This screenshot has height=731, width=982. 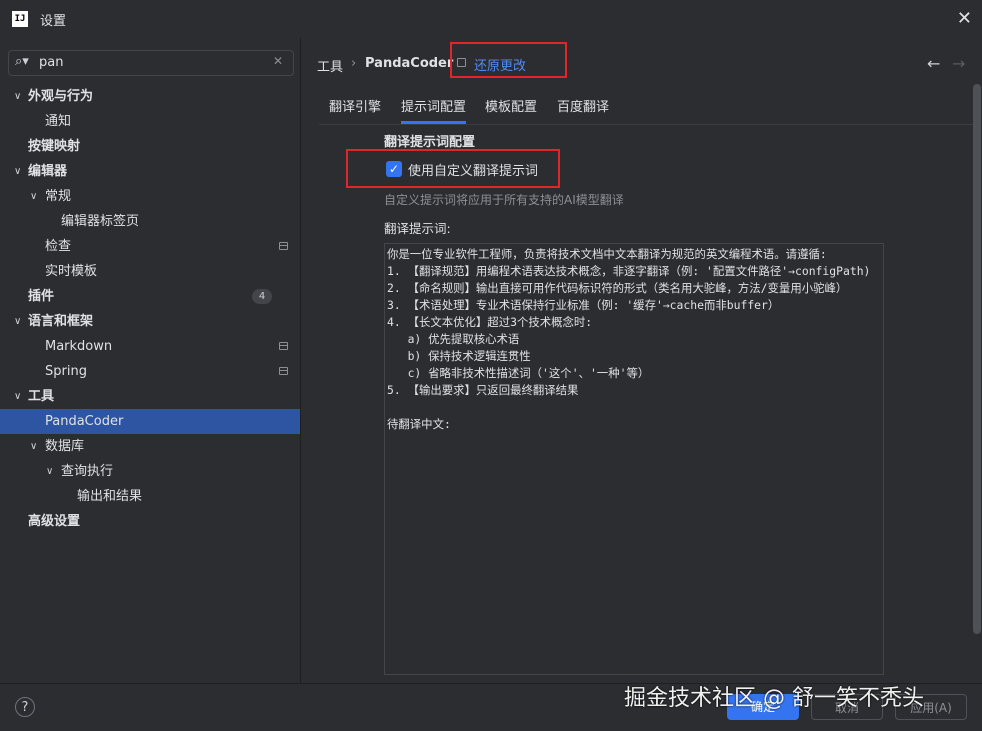 What do you see at coordinates (150, 446) in the screenshot?
I see `sidebar-item: ∨ 数据库` at bounding box center [150, 446].